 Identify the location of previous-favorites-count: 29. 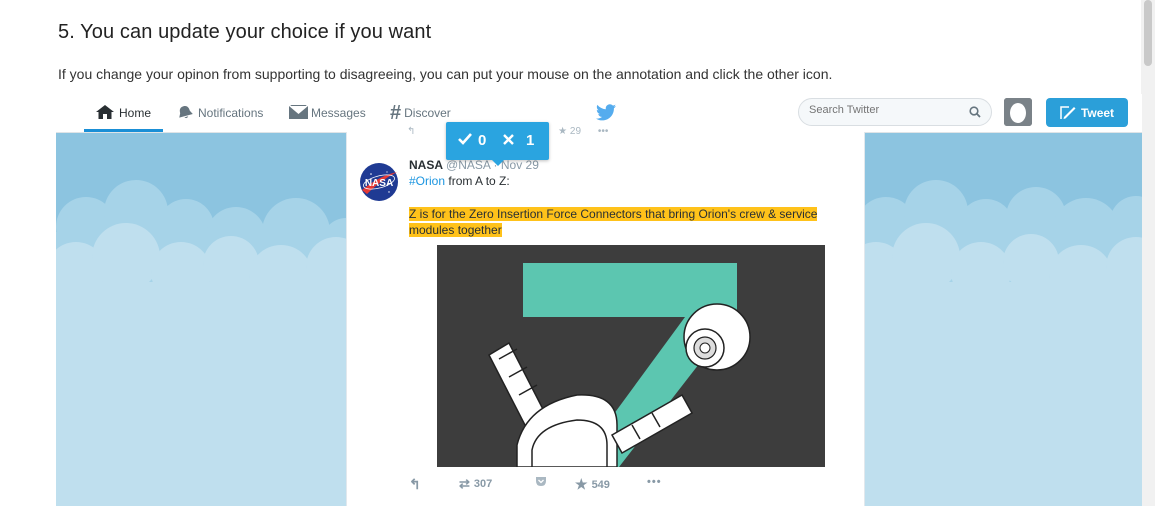
(575, 131).